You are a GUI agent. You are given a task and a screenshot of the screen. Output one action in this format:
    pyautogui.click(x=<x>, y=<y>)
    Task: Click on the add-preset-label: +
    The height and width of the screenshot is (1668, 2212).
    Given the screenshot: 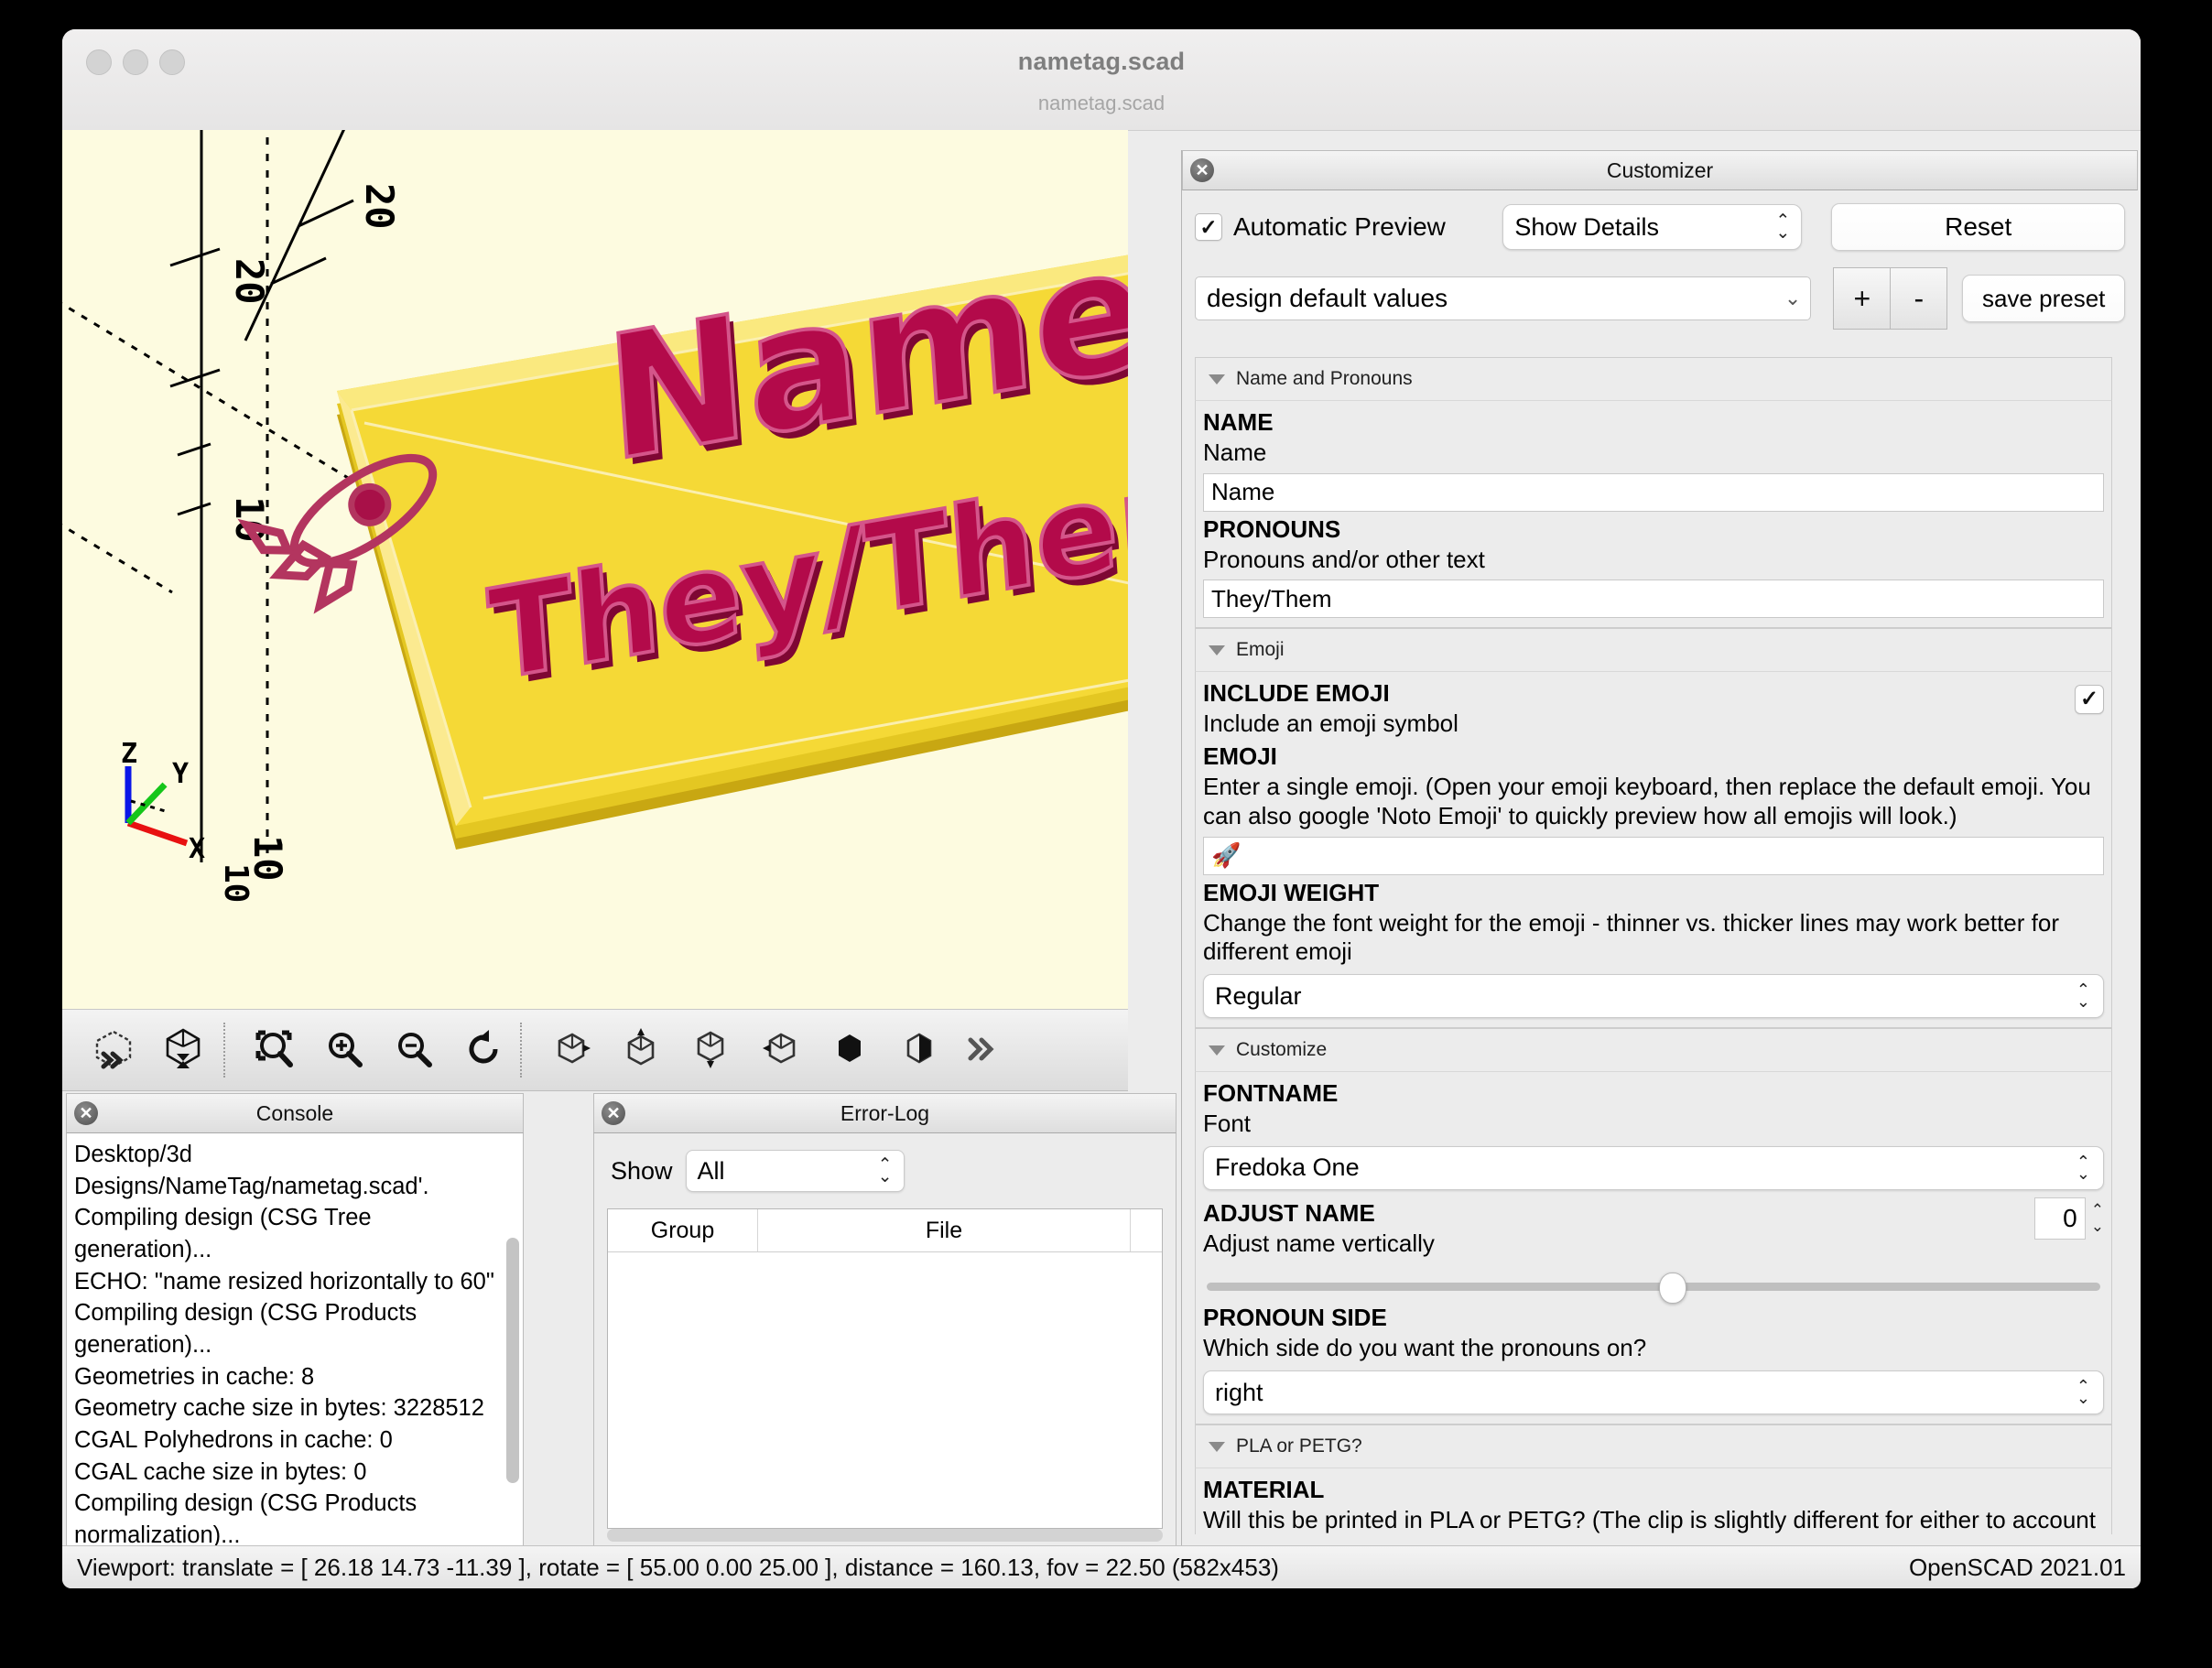 What is the action you would take?
    pyautogui.click(x=1862, y=298)
    